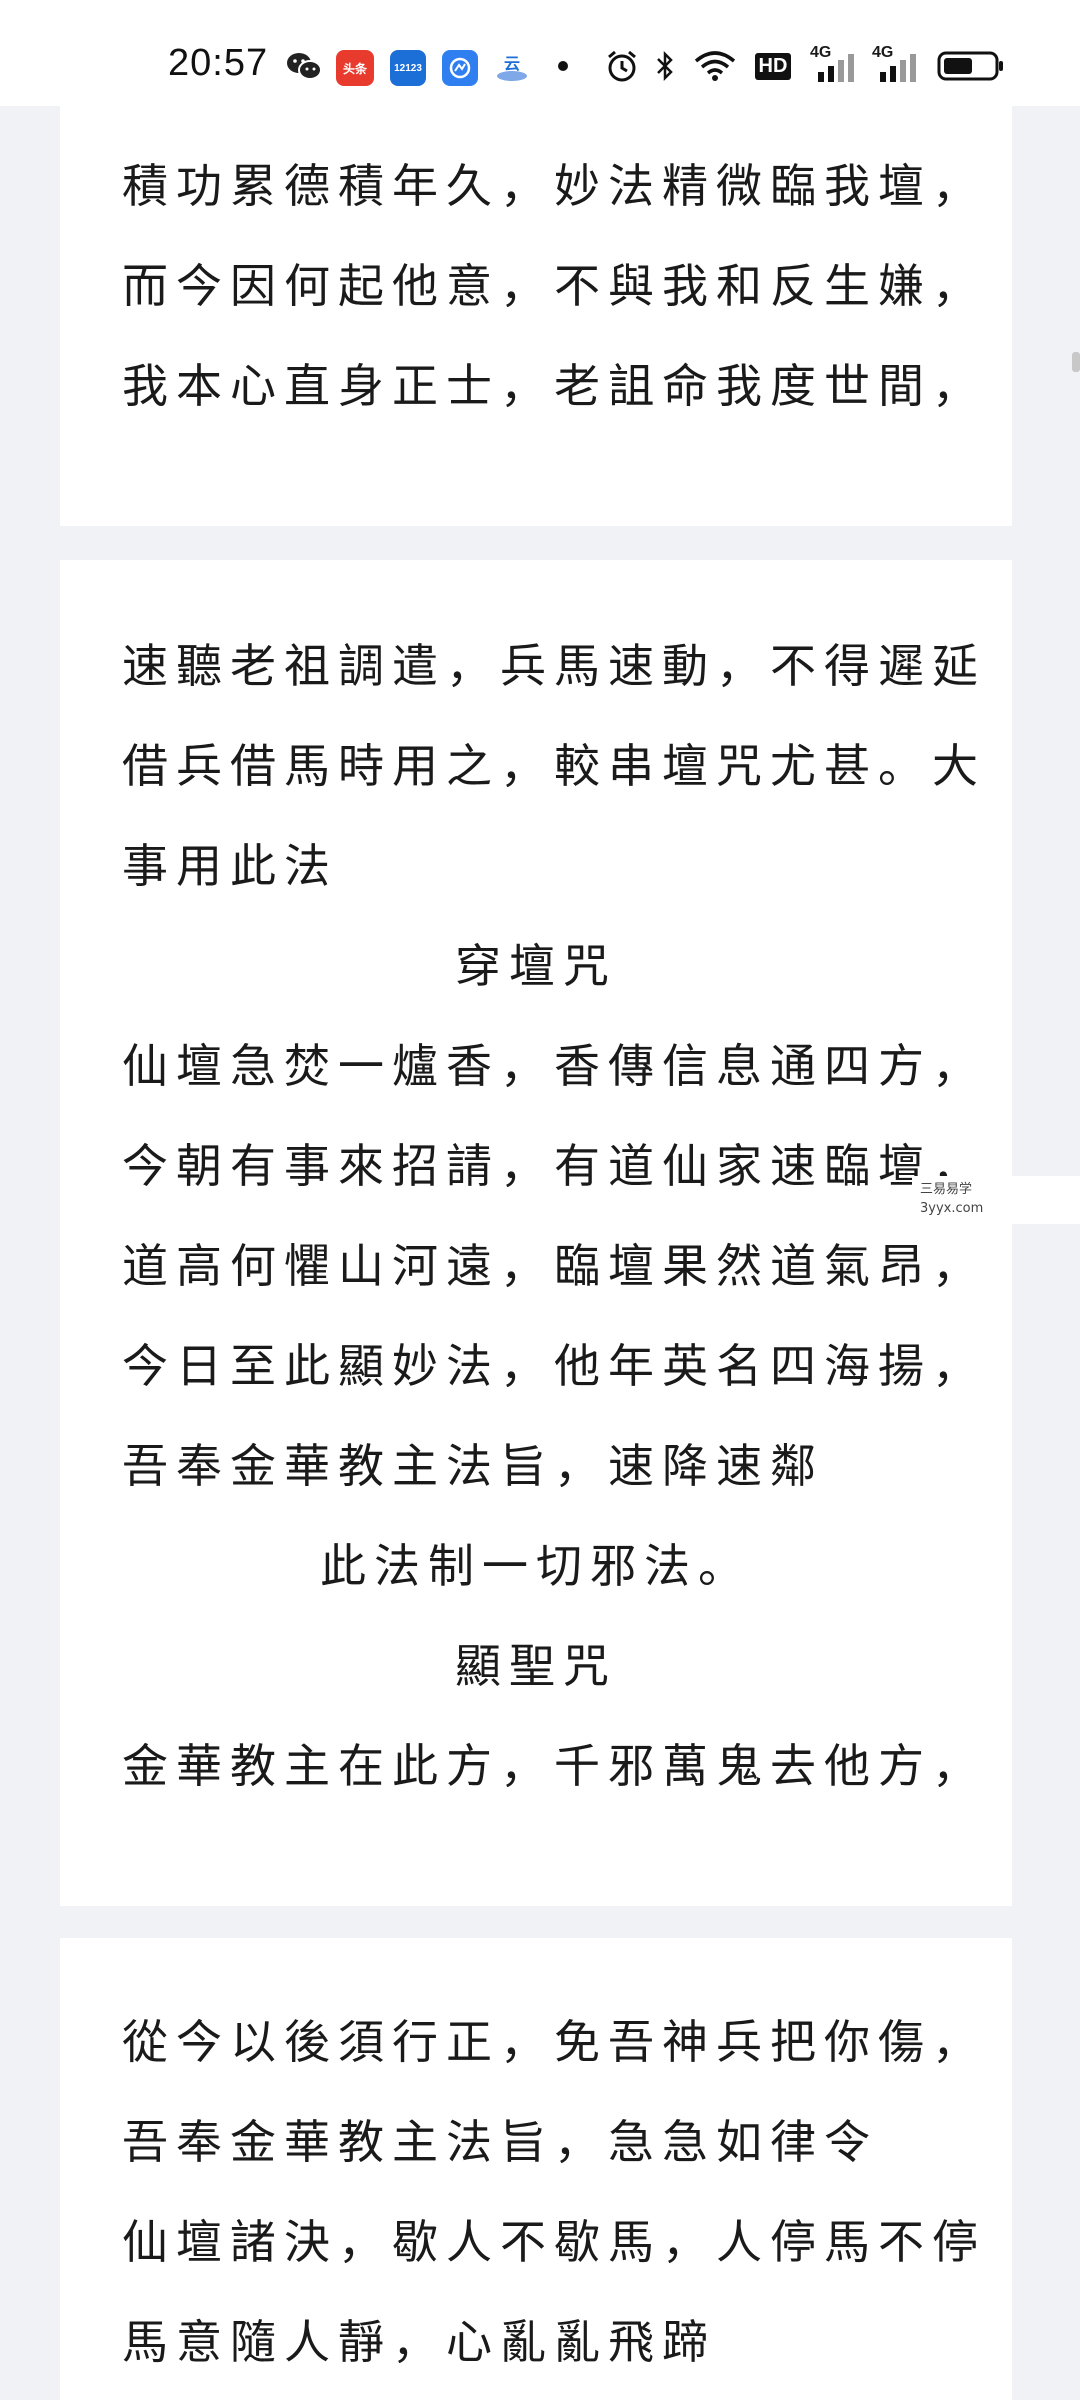  What do you see at coordinates (304, 66) in the screenshot?
I see `wechat-icon` at bounding box center [304, 66].